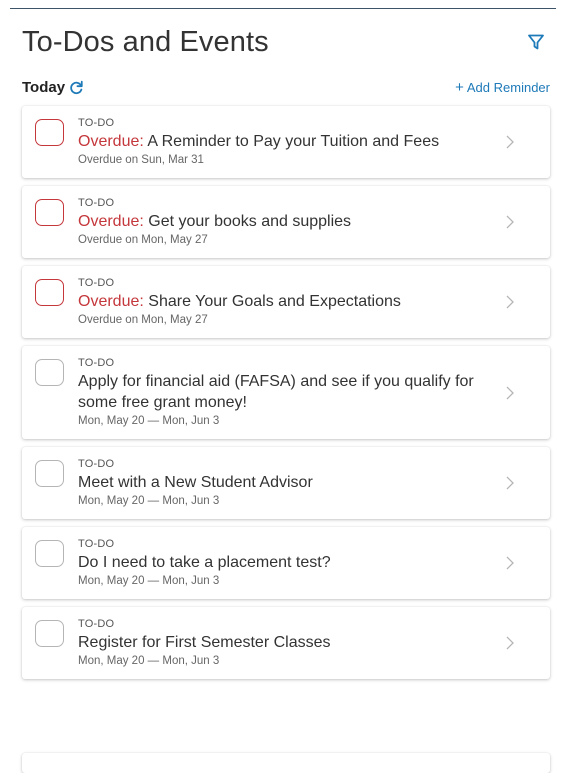 Image resolution: width=564 pixels, height=773 pixels. I want to click on filter-button, so click(536, 42).